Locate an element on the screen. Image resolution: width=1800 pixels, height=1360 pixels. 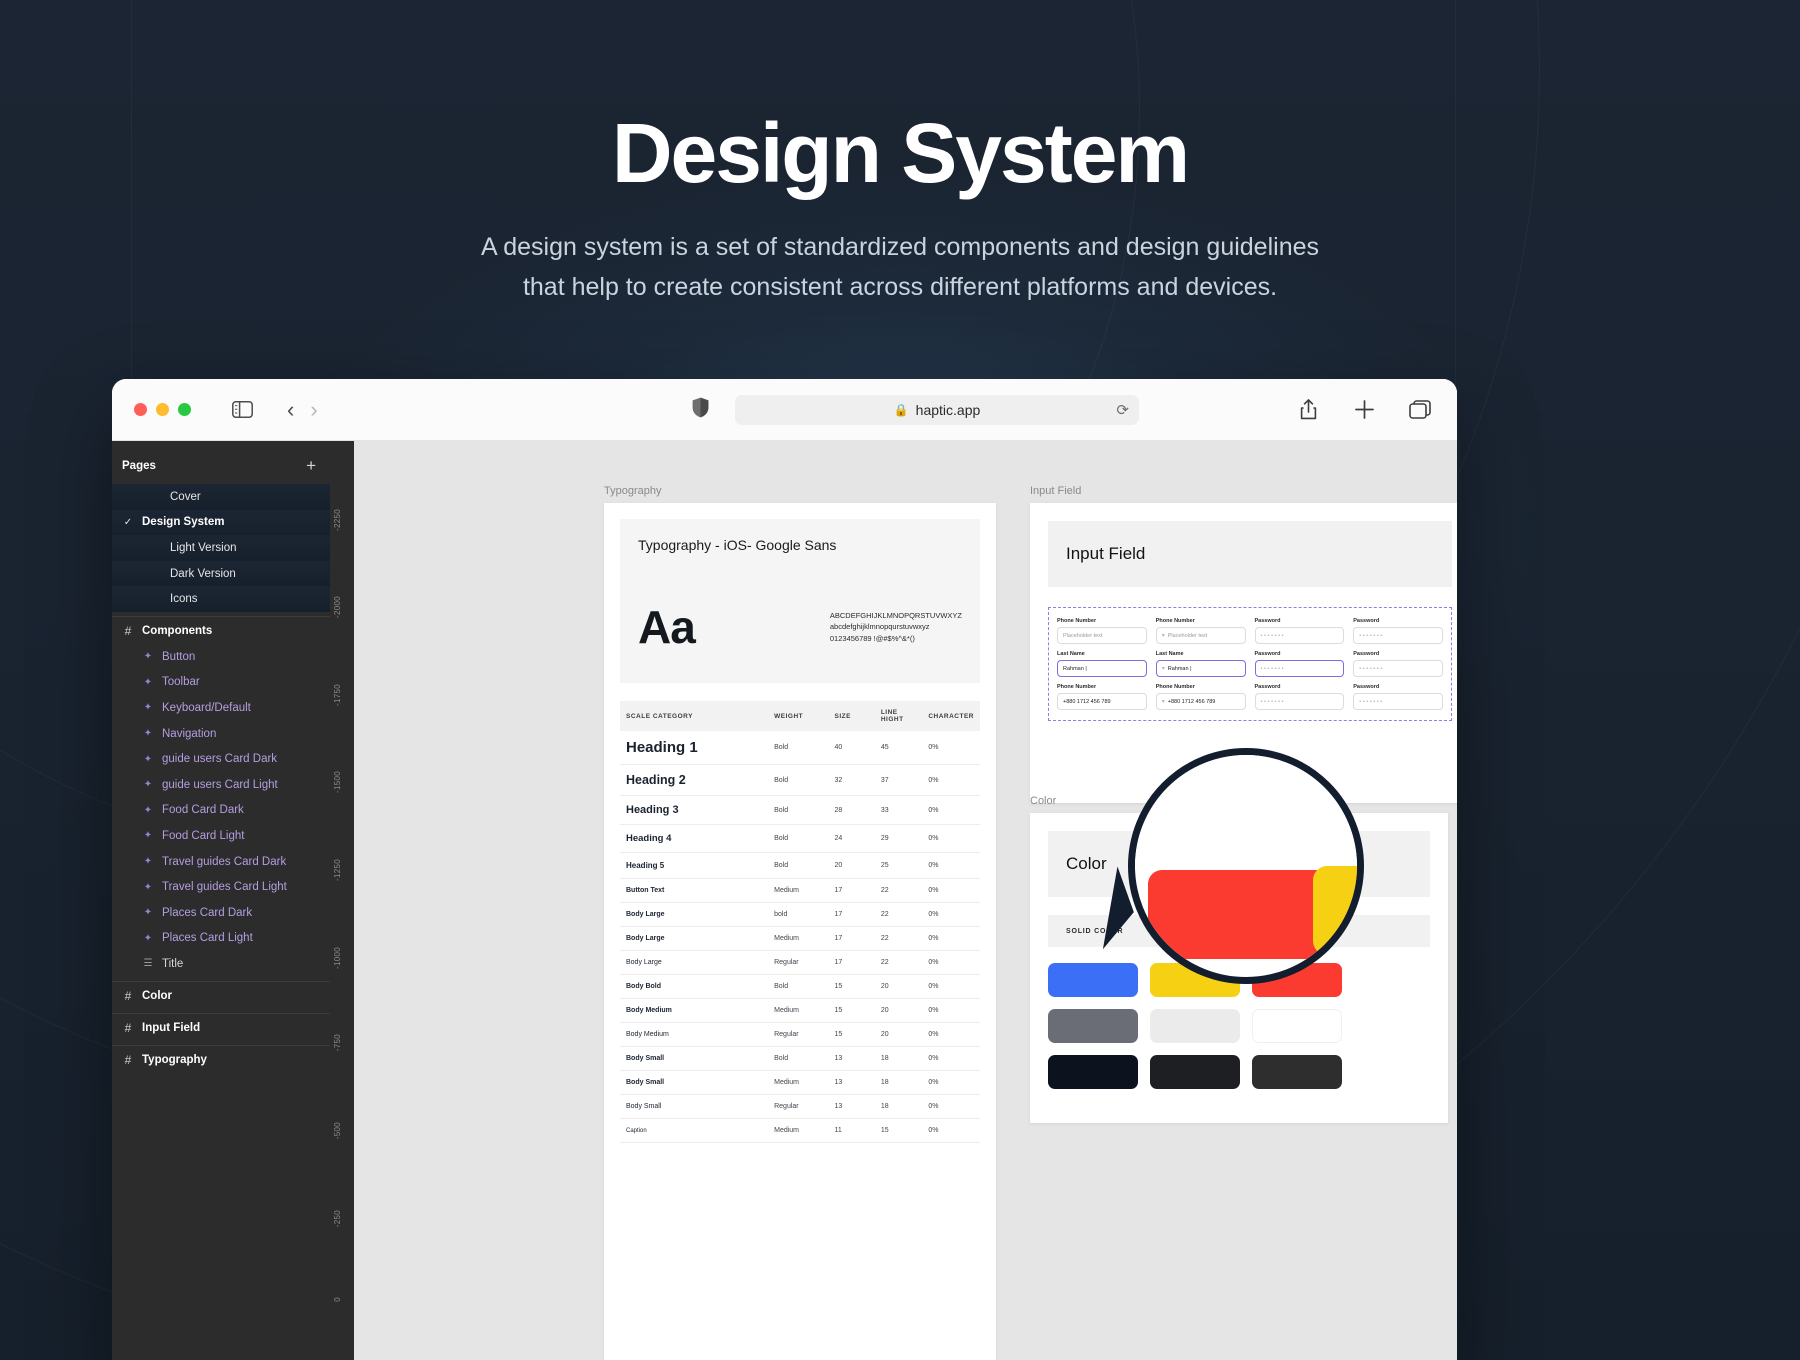
last-name-dropdown: ▾ Rahman | is located at coordinates (1200, 668).